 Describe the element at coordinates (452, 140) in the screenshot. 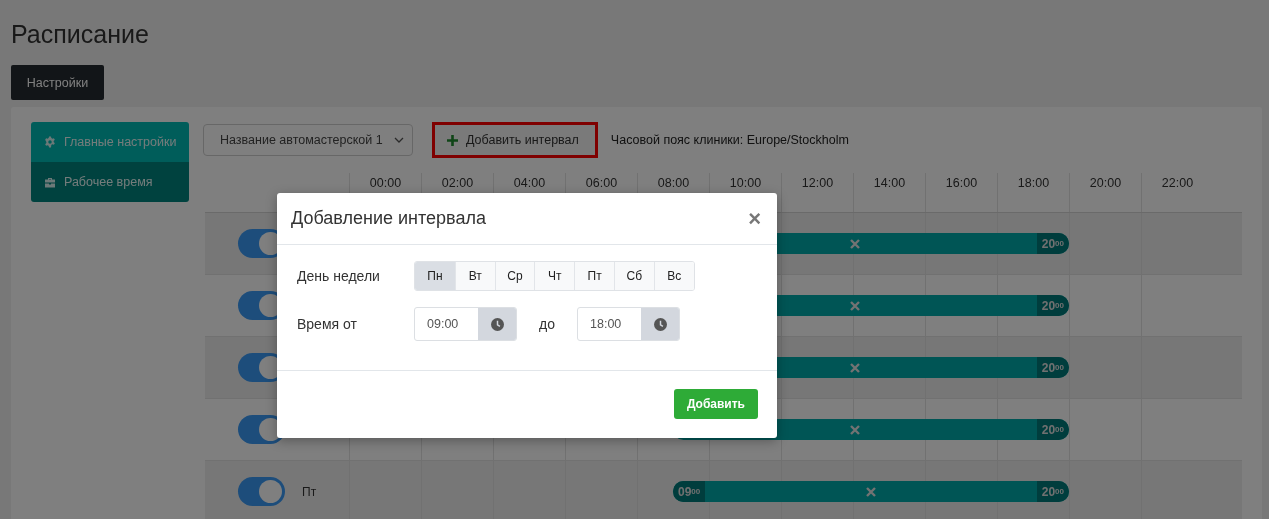

I see `plus-icon` at that location.